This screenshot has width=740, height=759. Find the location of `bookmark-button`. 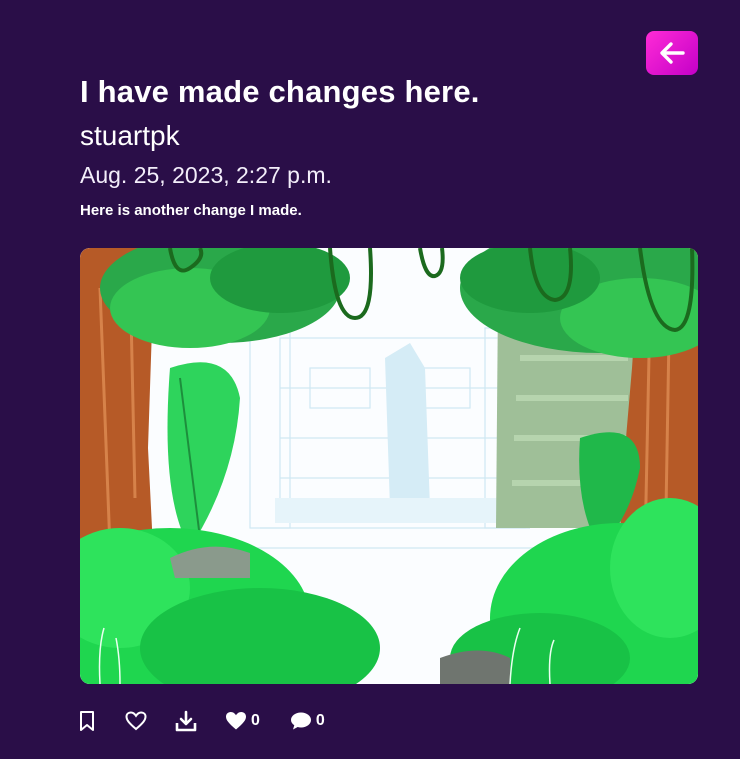

bookmark-button is located at coordinates (88, 721).